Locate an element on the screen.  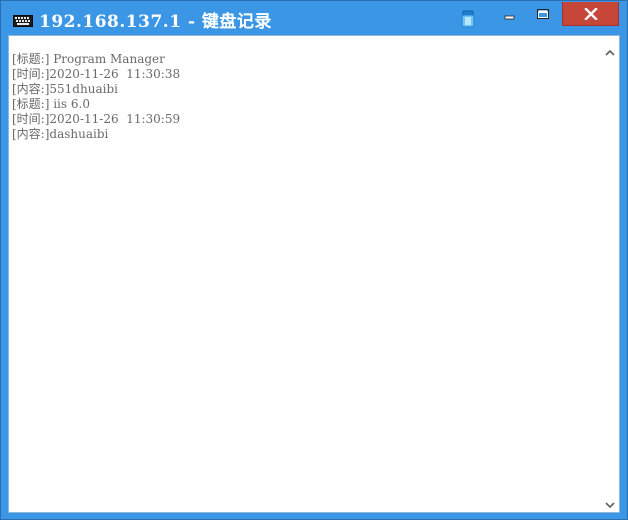
maximize-icon is located at coordinates (543, 14).